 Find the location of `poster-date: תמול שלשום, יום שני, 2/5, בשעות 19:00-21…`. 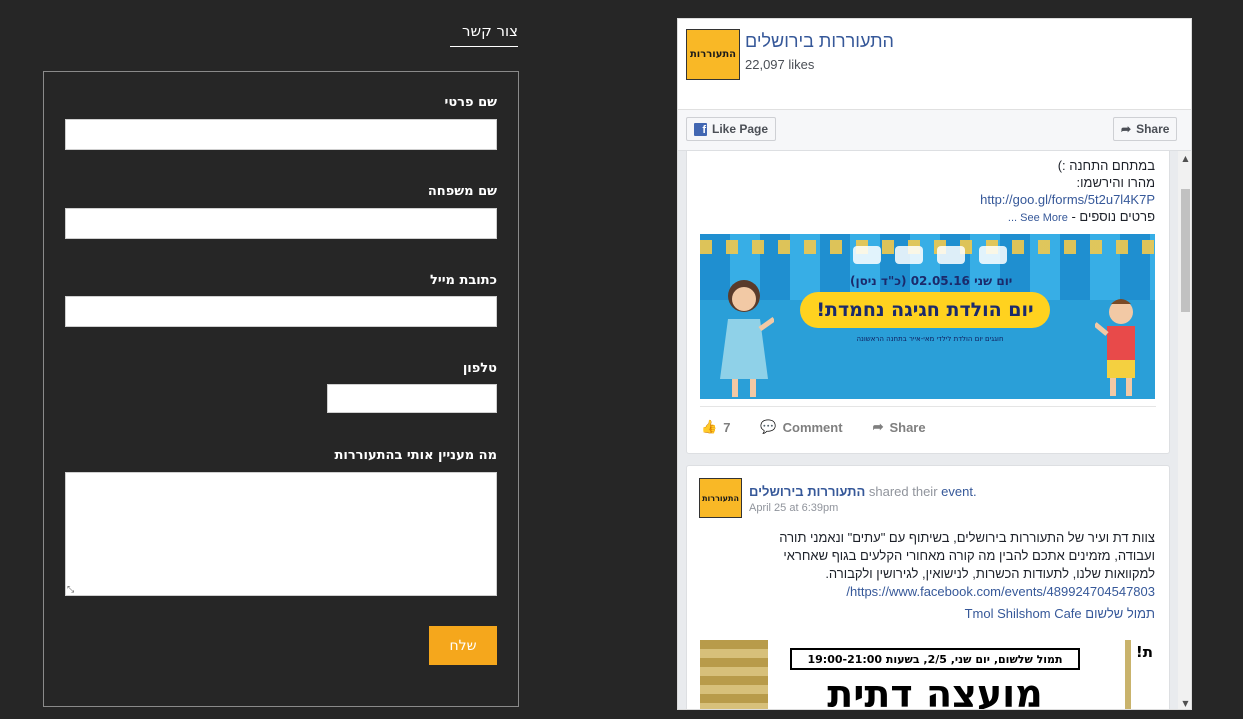

poster-date: תמול שלשום, יום שני, 2/5, בשעות 19:00-21… is located at coordinates (935, 659).